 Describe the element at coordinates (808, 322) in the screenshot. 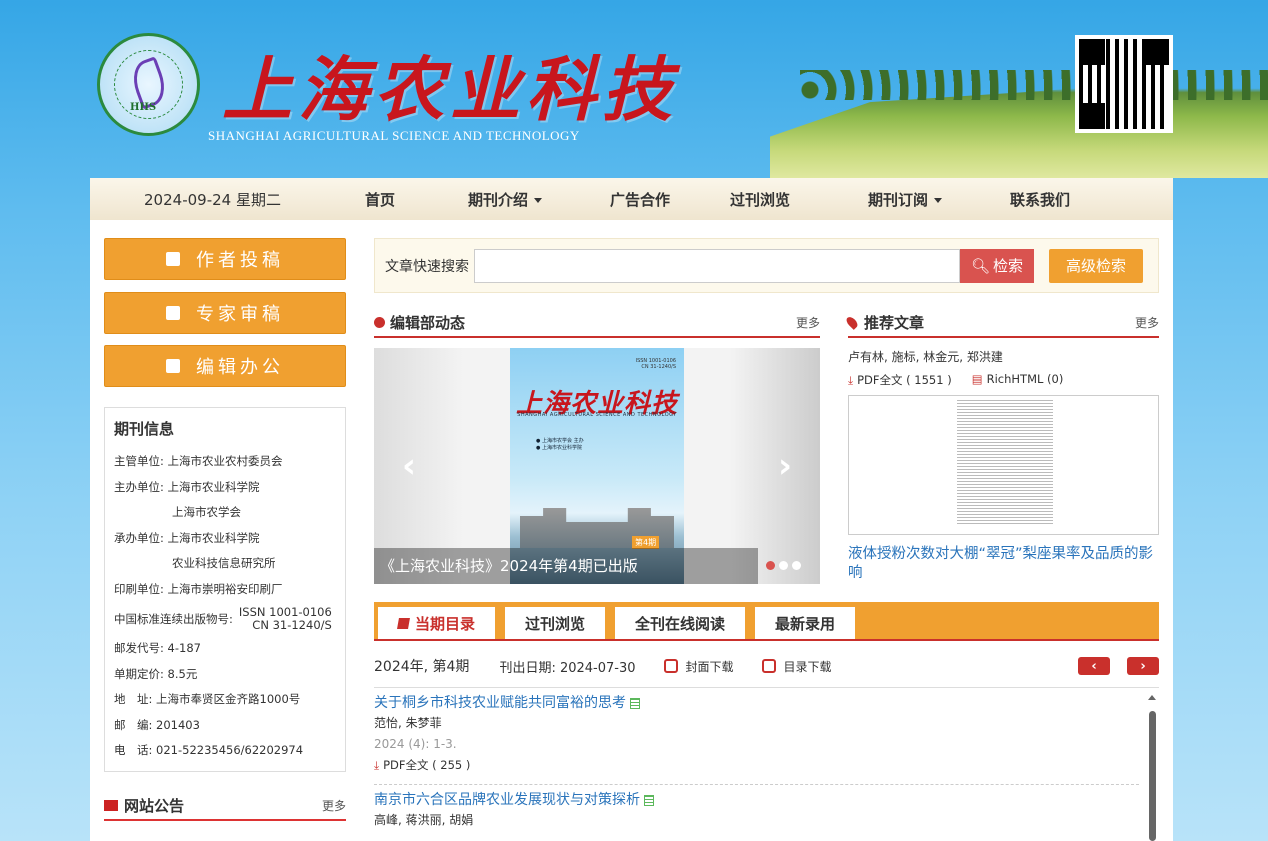

I see `news-more-link: 更多` at that location.